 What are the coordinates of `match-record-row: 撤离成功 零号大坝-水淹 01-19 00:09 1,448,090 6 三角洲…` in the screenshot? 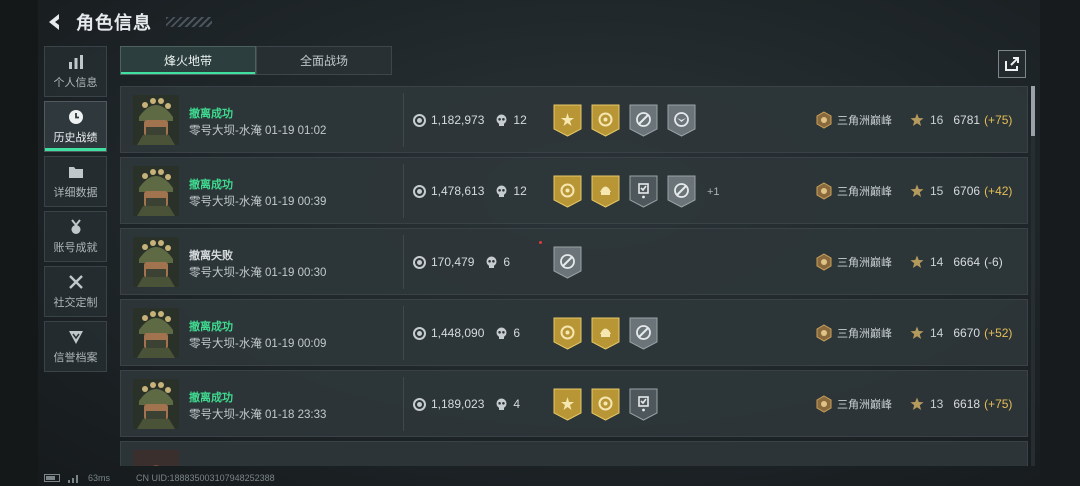 It's located at (574, 332).